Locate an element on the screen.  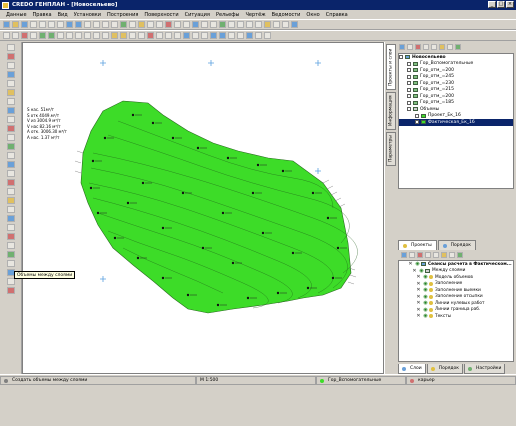
vol-edit-icon is located at coordinates (460, 254).